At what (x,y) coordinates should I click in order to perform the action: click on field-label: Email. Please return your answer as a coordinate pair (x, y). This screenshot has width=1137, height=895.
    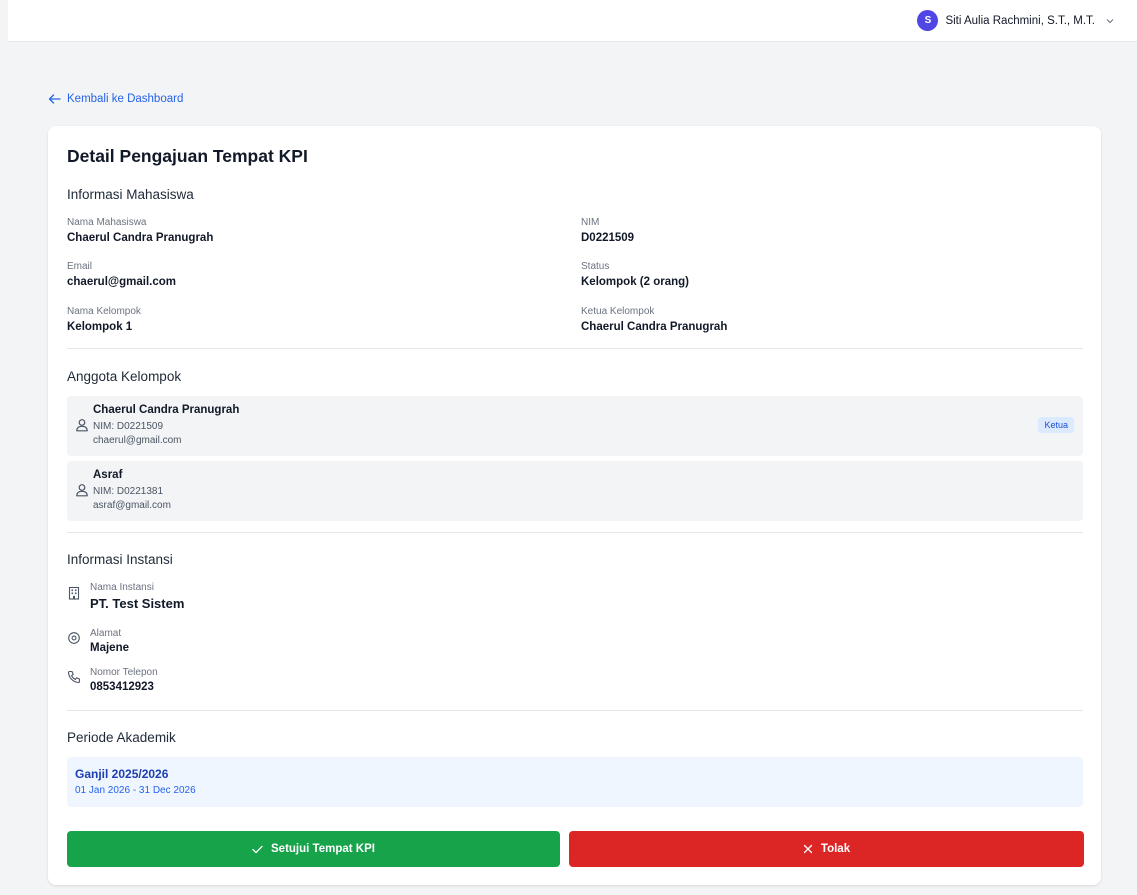
    Looking at the image, I should click on (80, 266).